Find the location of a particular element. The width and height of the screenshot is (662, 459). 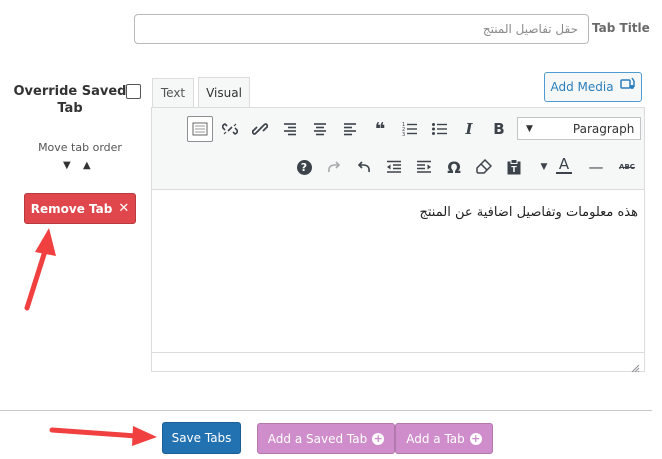

annotation-arrows is located at coordinates (90, 337).